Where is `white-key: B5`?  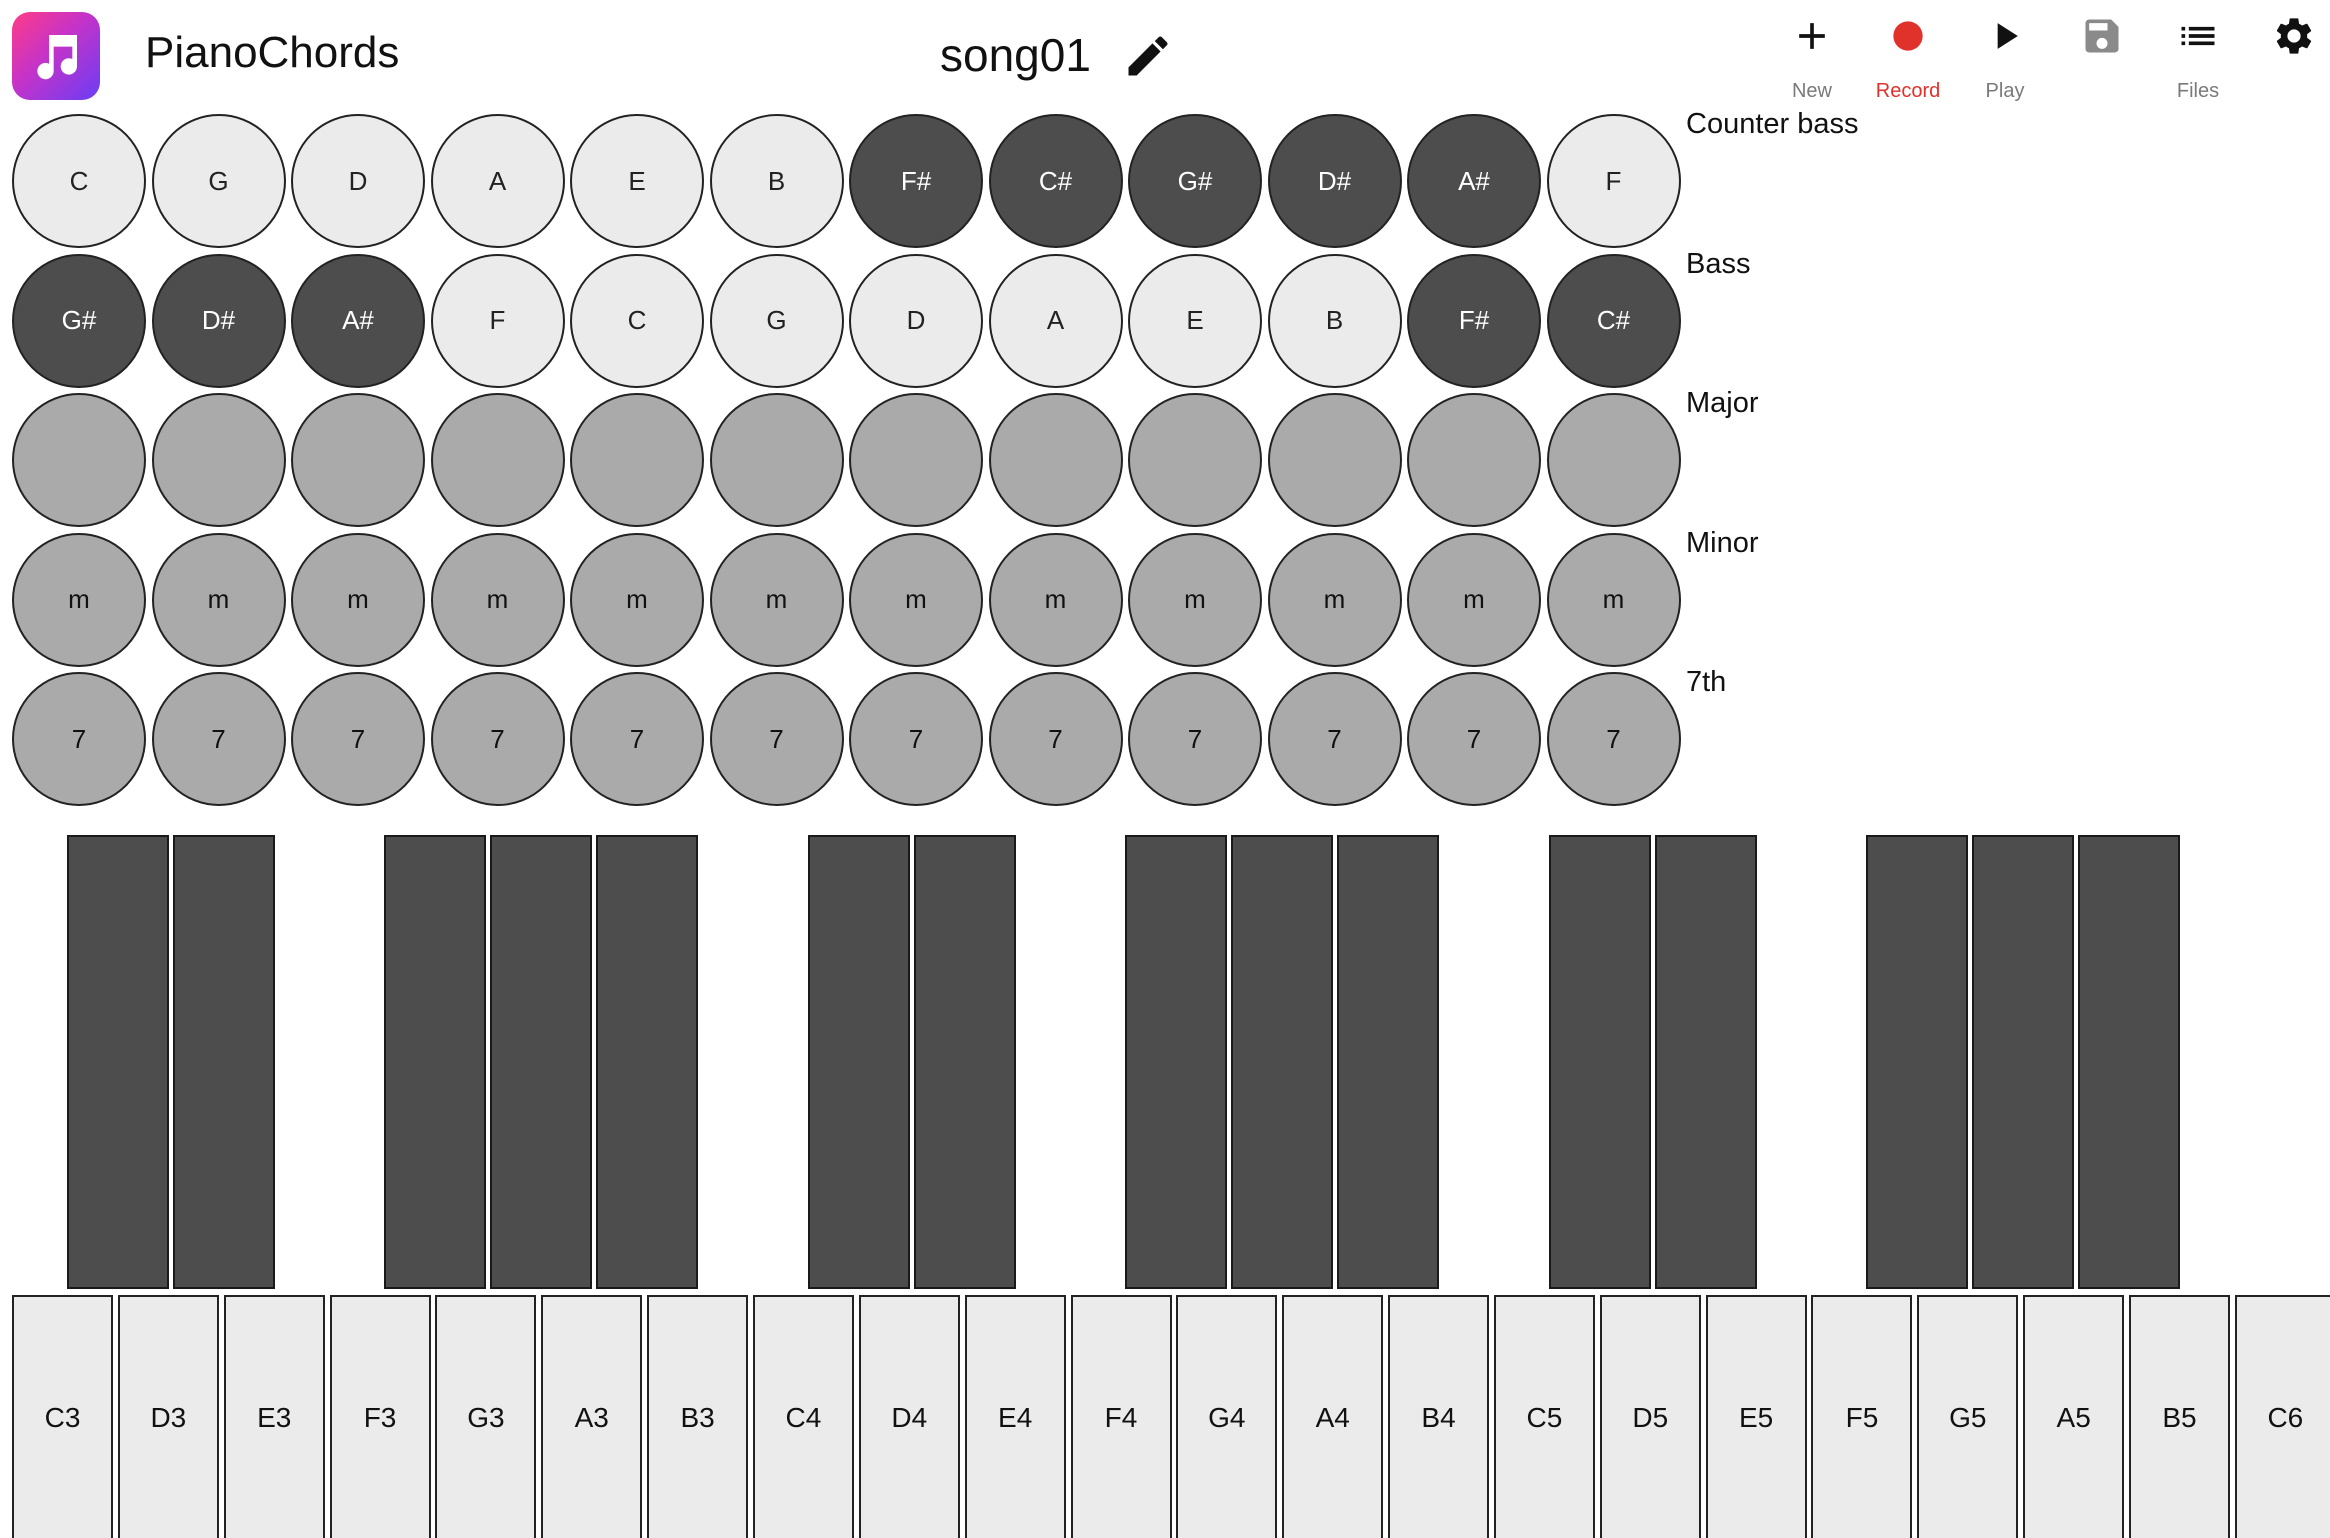
white-key: B5 is located at coordinates (2179, 1416).